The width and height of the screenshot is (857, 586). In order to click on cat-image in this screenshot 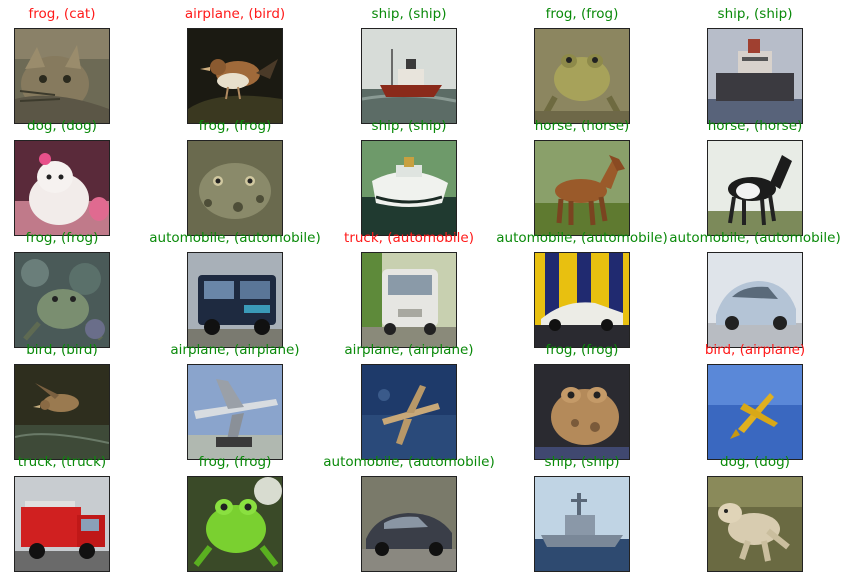, I will do `click(62, 76)`.